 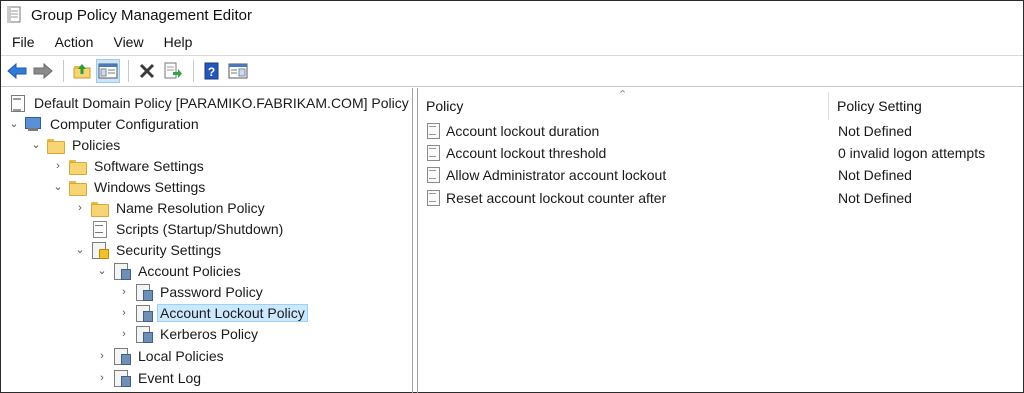 I want to click on tree-item-security-settings: ⌄ Security Settings, so click(x=148, y=249).